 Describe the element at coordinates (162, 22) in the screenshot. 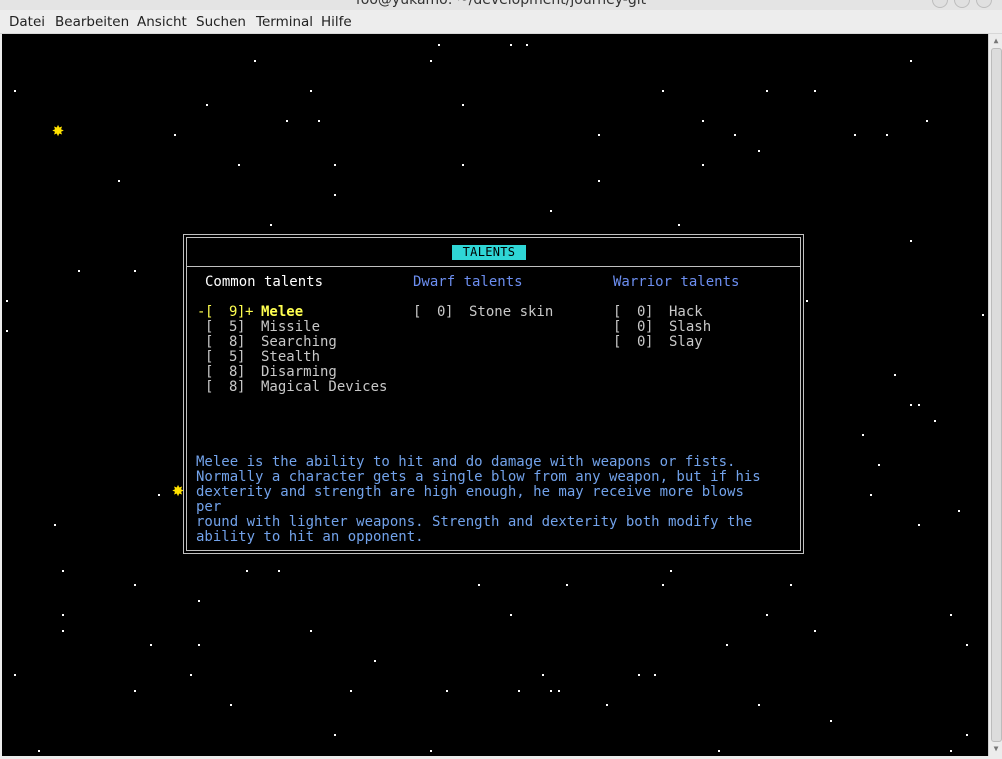

I see `menu-ansicht: Ansicht` at that location.